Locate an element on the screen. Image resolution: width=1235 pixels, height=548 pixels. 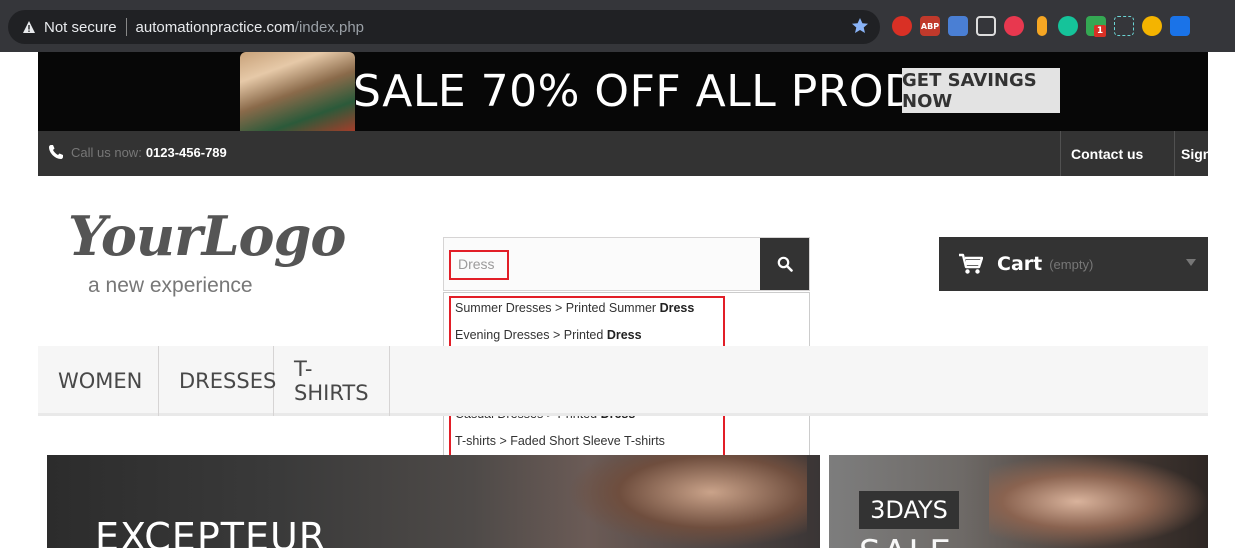
search-icon is located at coordinates (785, 264).